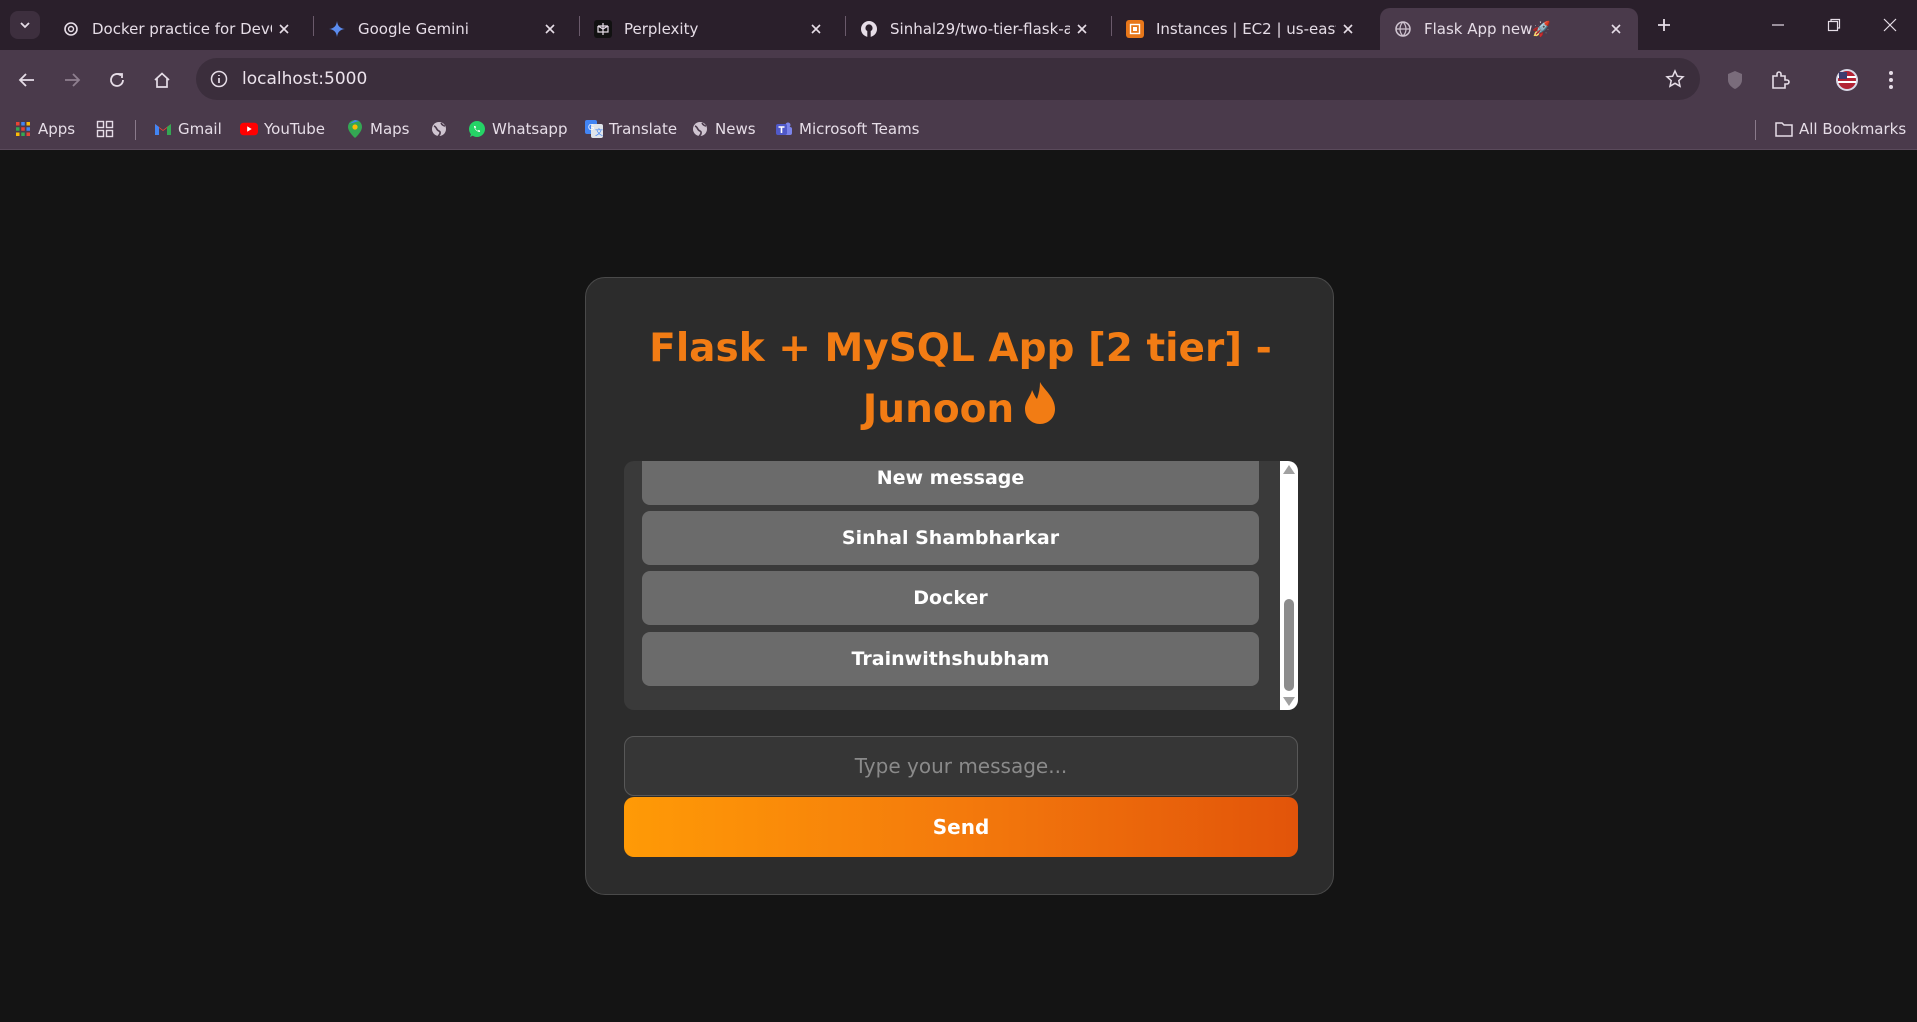 The image size is (1917, 1022). What do you see at coordinates (591, 127) in the screenshot?
I see `svg-text: G` at bounding box center [591, 127].